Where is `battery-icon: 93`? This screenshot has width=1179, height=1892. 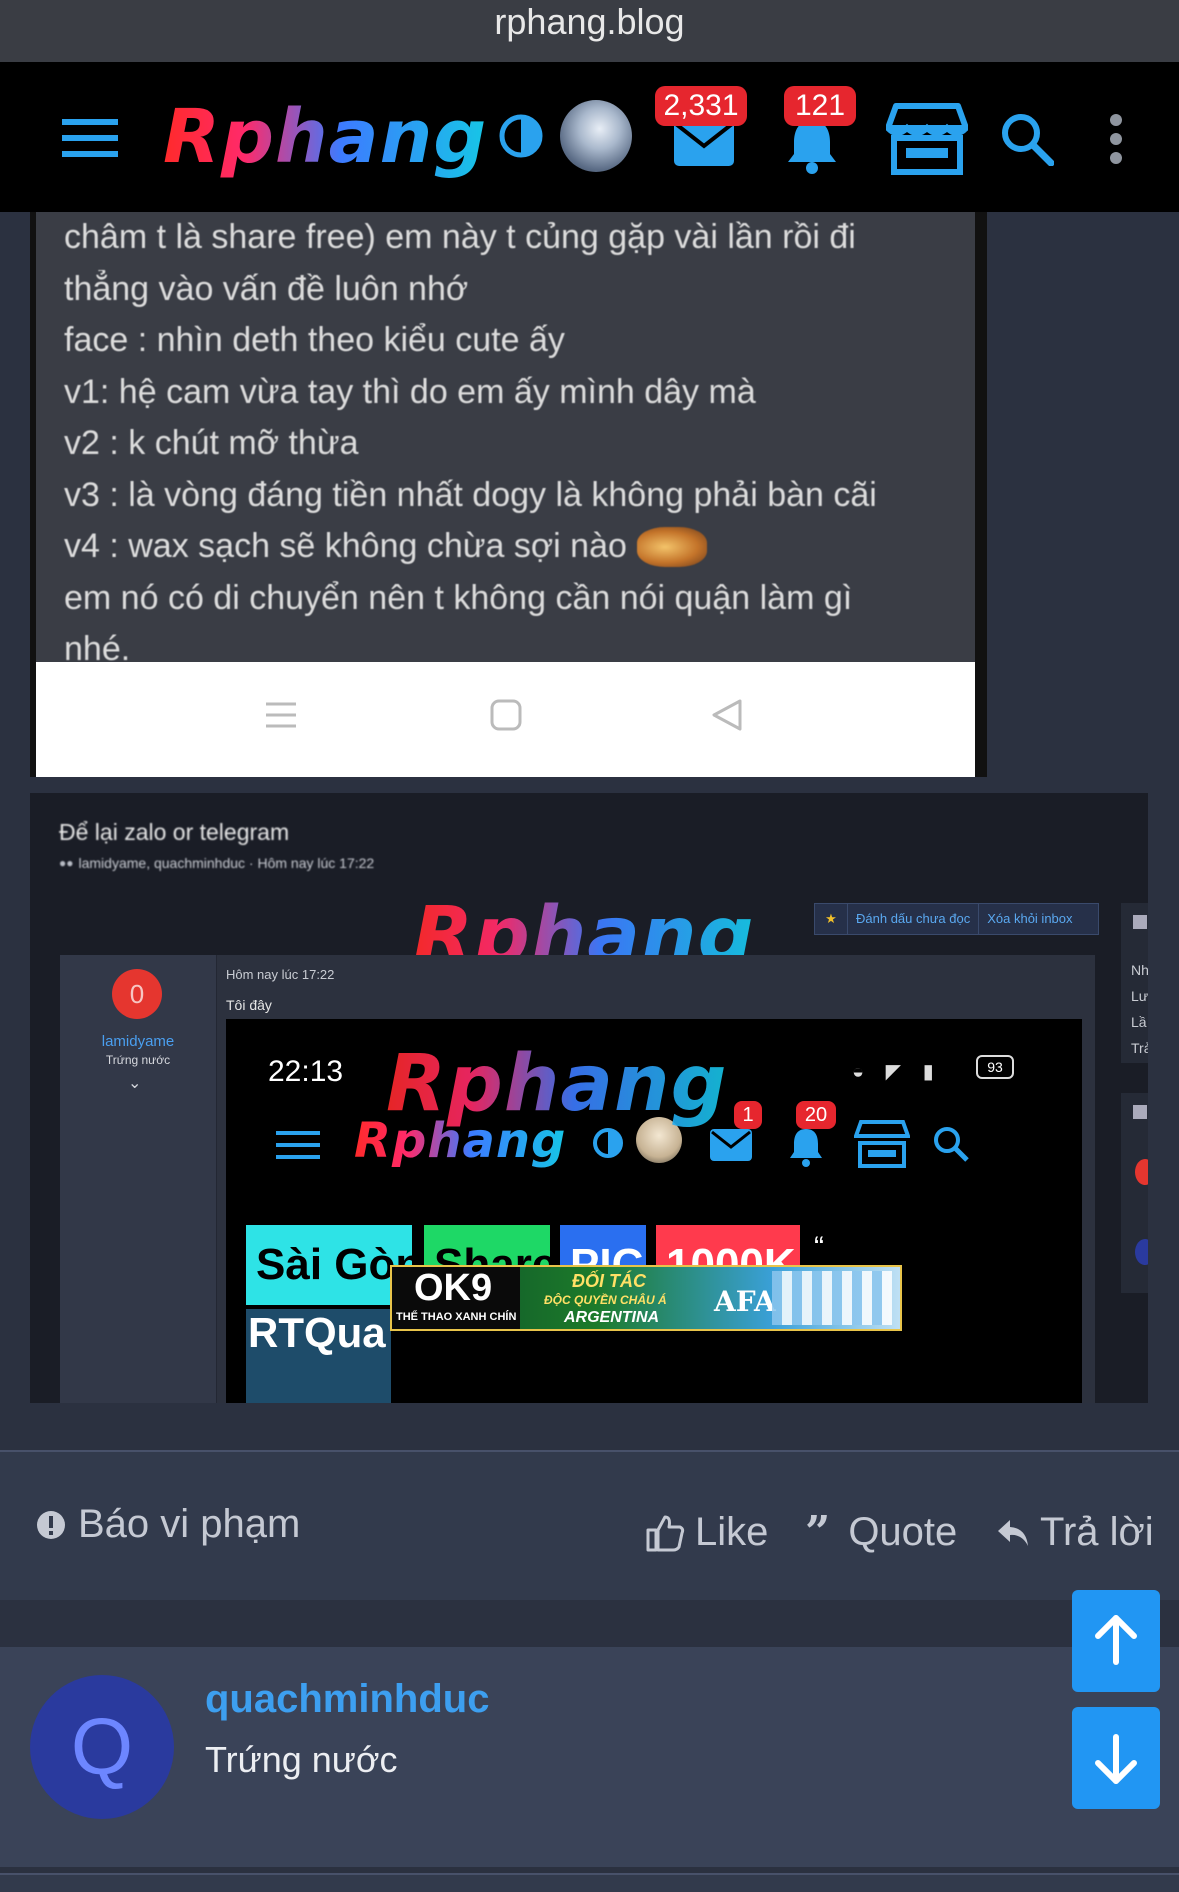 battery-icon: 93 is located at coordinates (995, 1067).